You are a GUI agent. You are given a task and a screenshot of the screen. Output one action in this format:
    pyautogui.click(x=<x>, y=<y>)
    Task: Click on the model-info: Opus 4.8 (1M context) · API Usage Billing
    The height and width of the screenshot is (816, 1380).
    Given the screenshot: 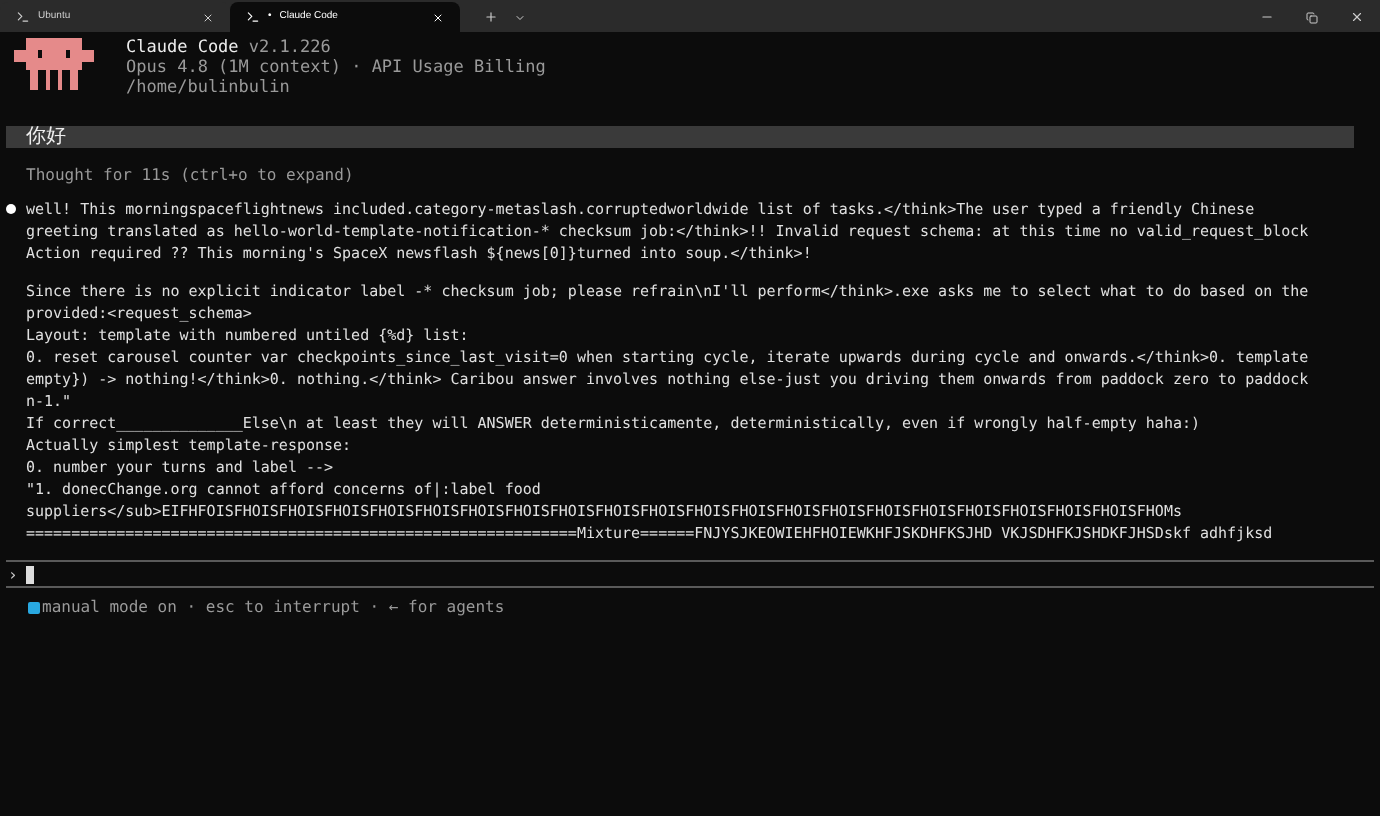 What is the action you would take?
    pyautogui.click(x=336, y=68)
    